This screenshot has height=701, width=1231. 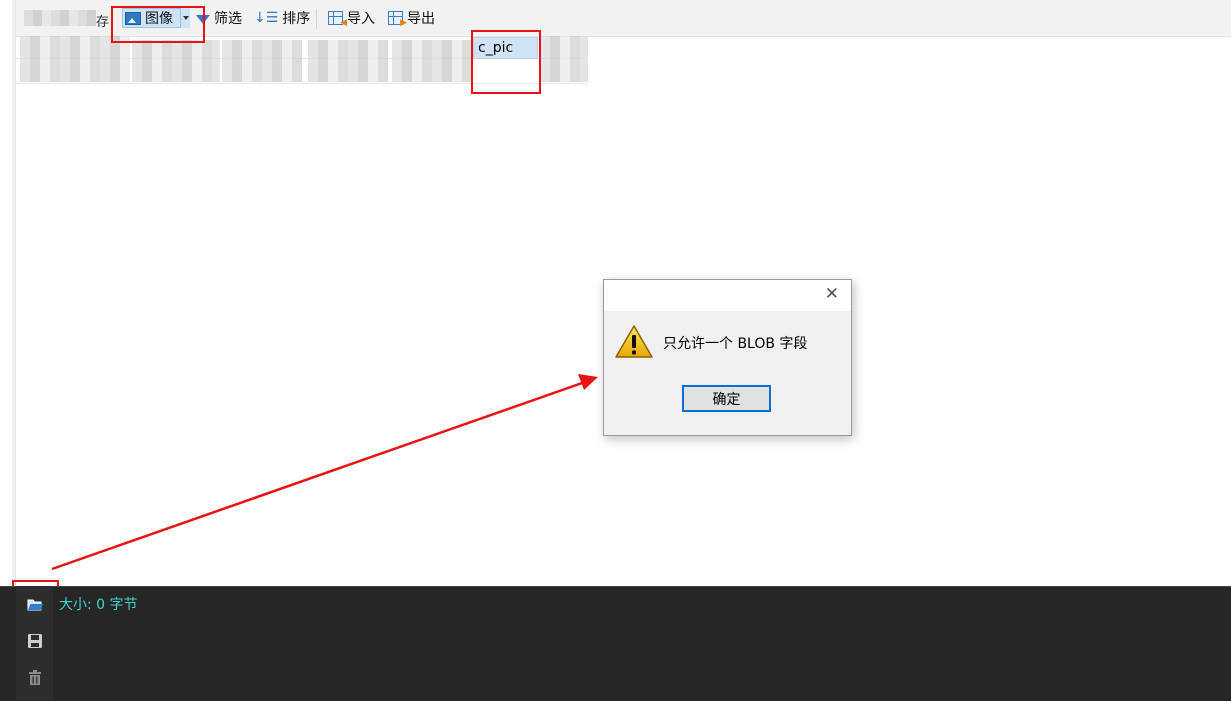 I want to click on sort-button: ↓☰ 排序, so click(x=282, y=18).